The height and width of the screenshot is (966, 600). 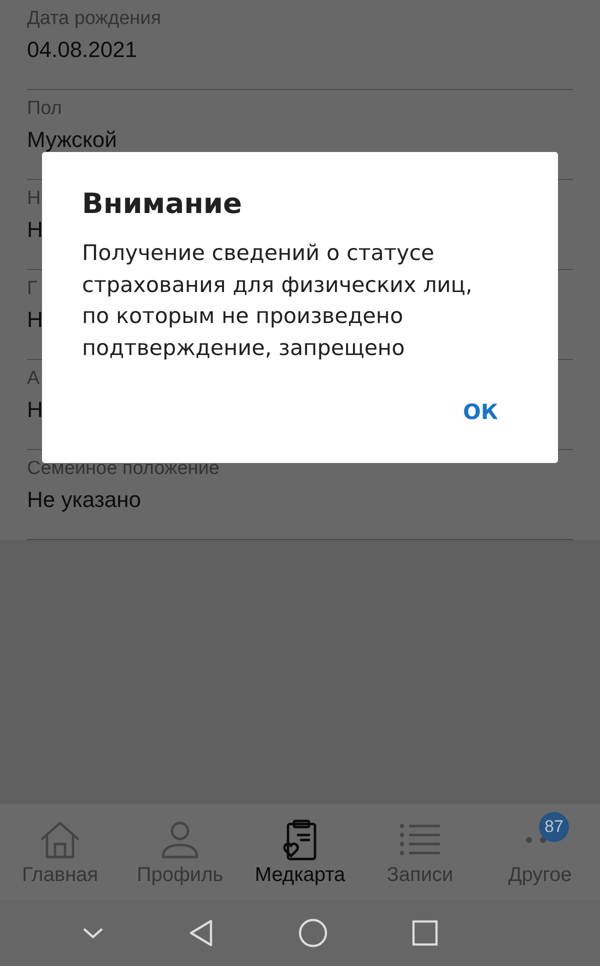 What do you see at coordinates (425, 933) in the screenshot?
I see `recents-icon` at bounding box center [425, 933].